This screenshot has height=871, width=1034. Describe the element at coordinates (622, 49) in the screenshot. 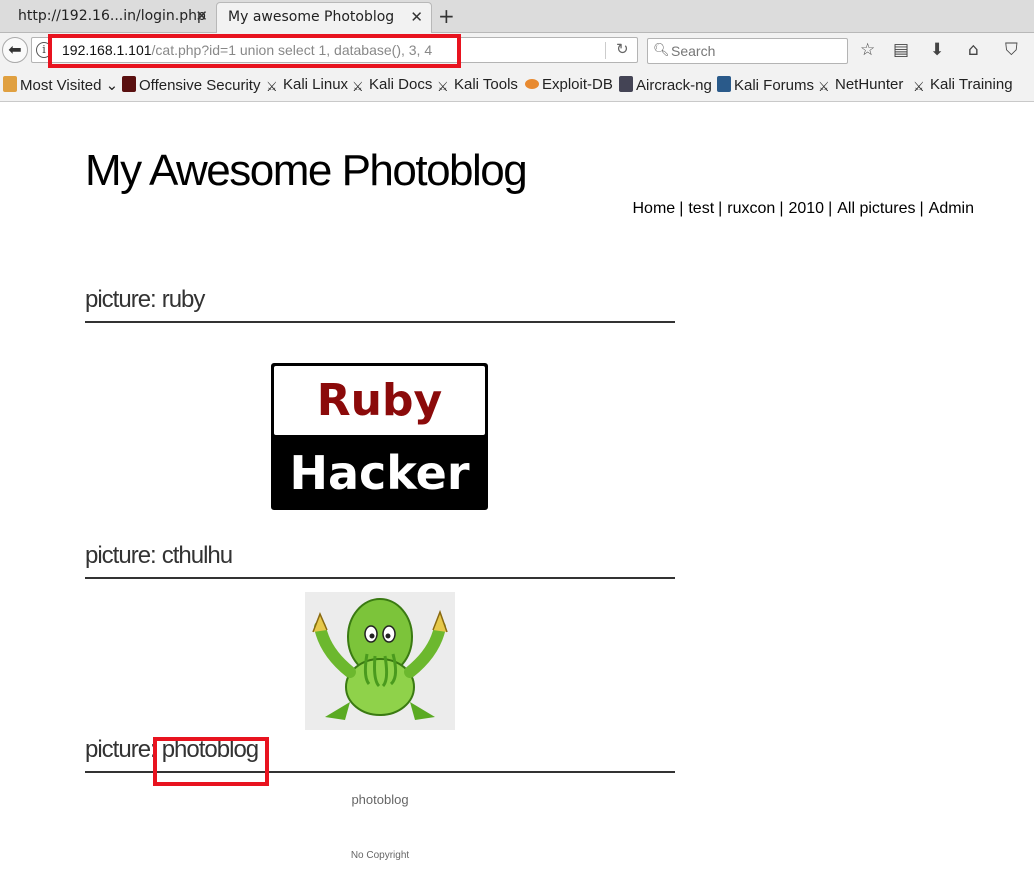

I see `reload-icon: ↻` at that location.